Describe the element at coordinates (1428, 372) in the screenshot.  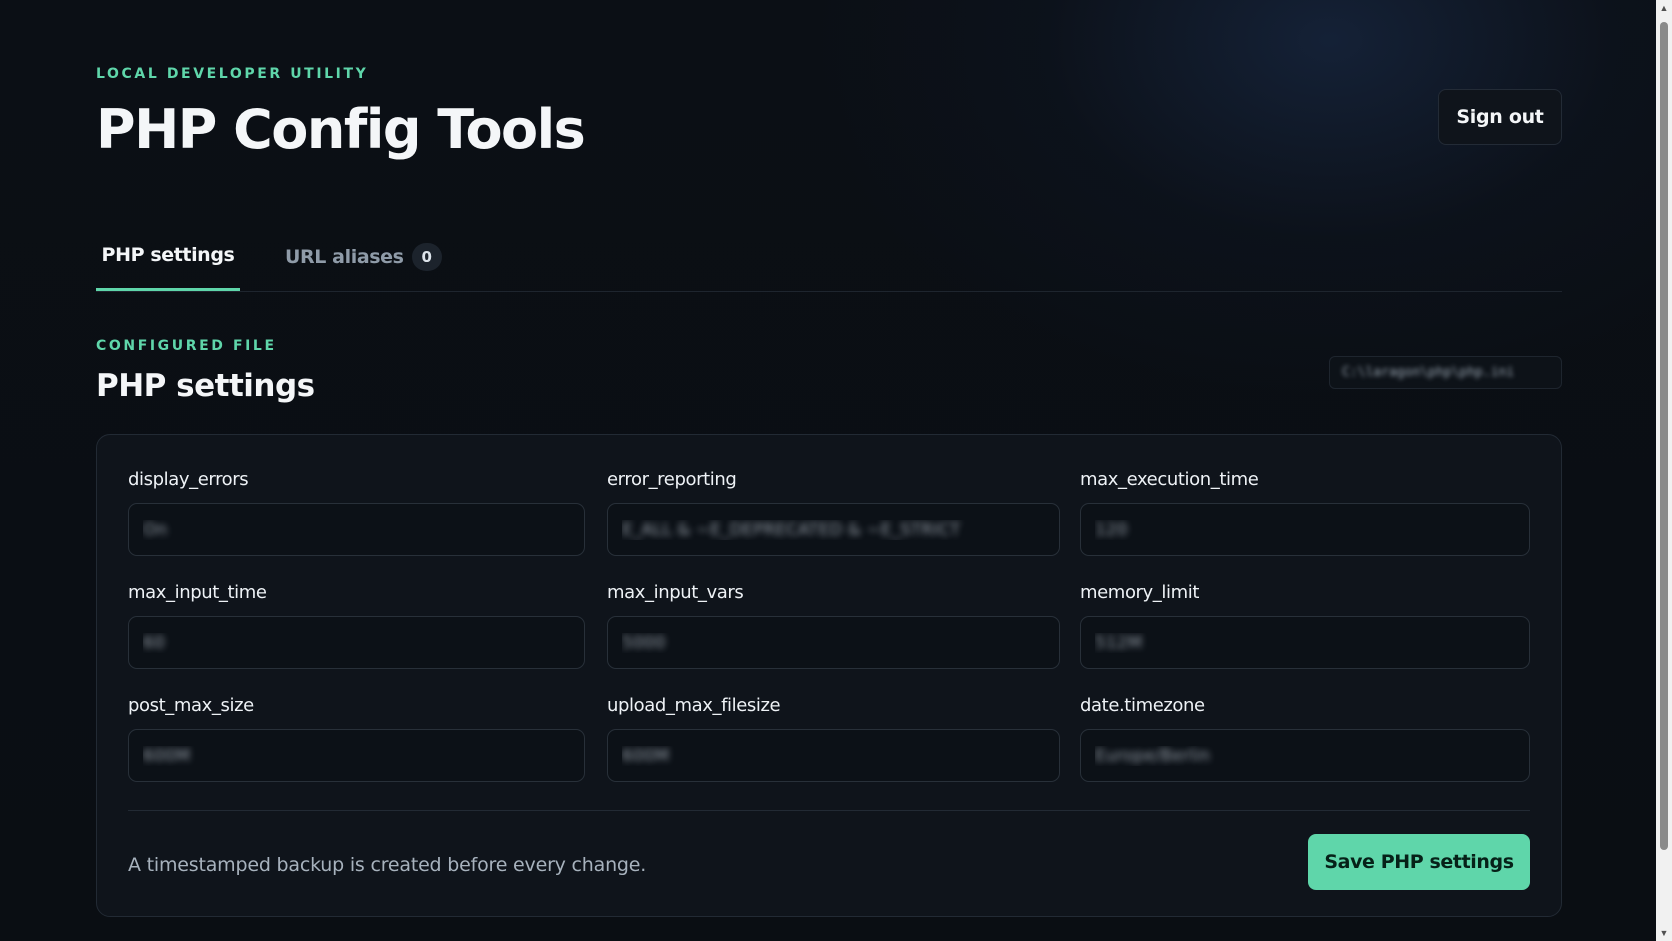
I see `file-path-text: C:\laragon\php\php.ini` at that location.